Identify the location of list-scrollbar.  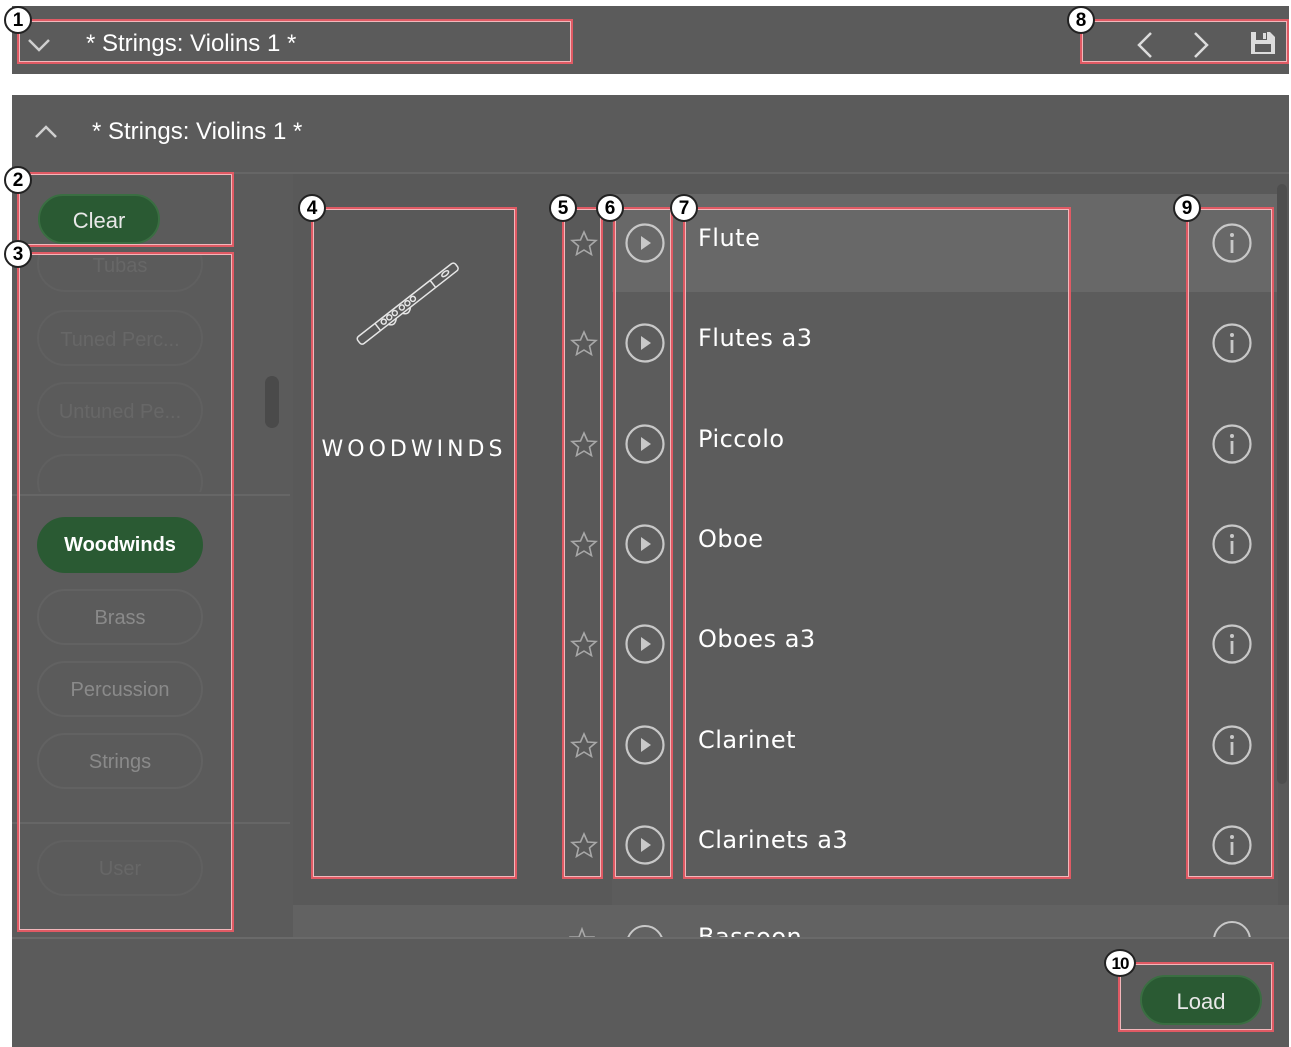
(1282, 484).